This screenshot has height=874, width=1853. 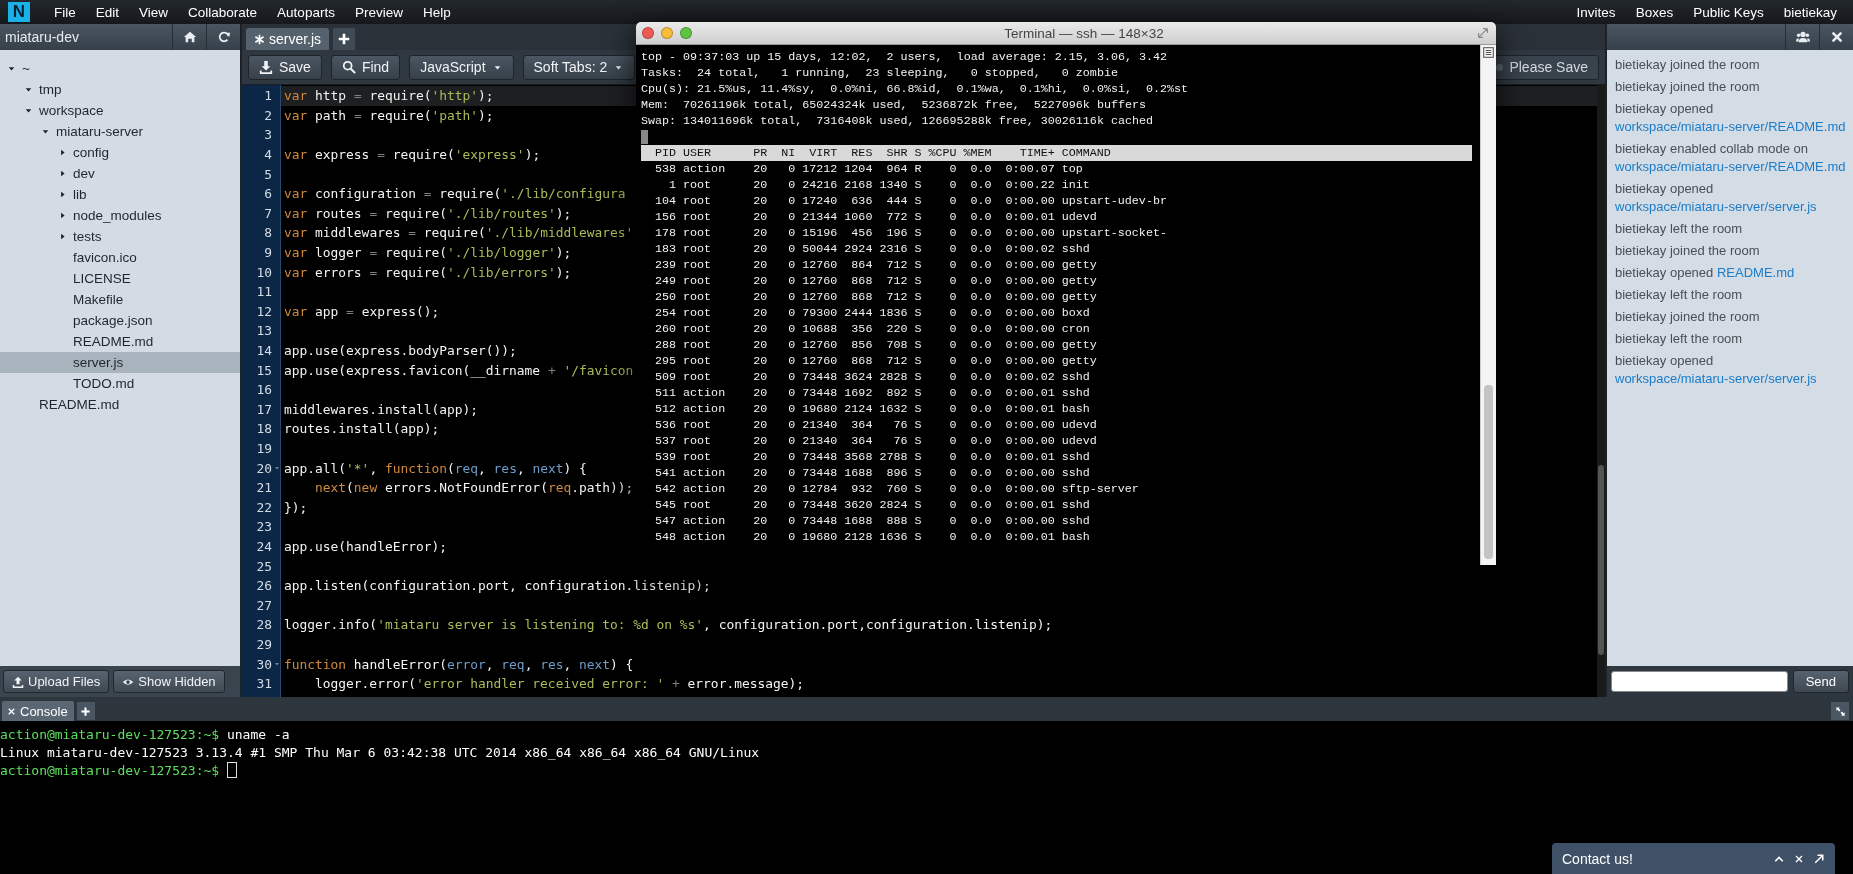 I want to click on file-tab: server.js, so click(x=288, y=39).